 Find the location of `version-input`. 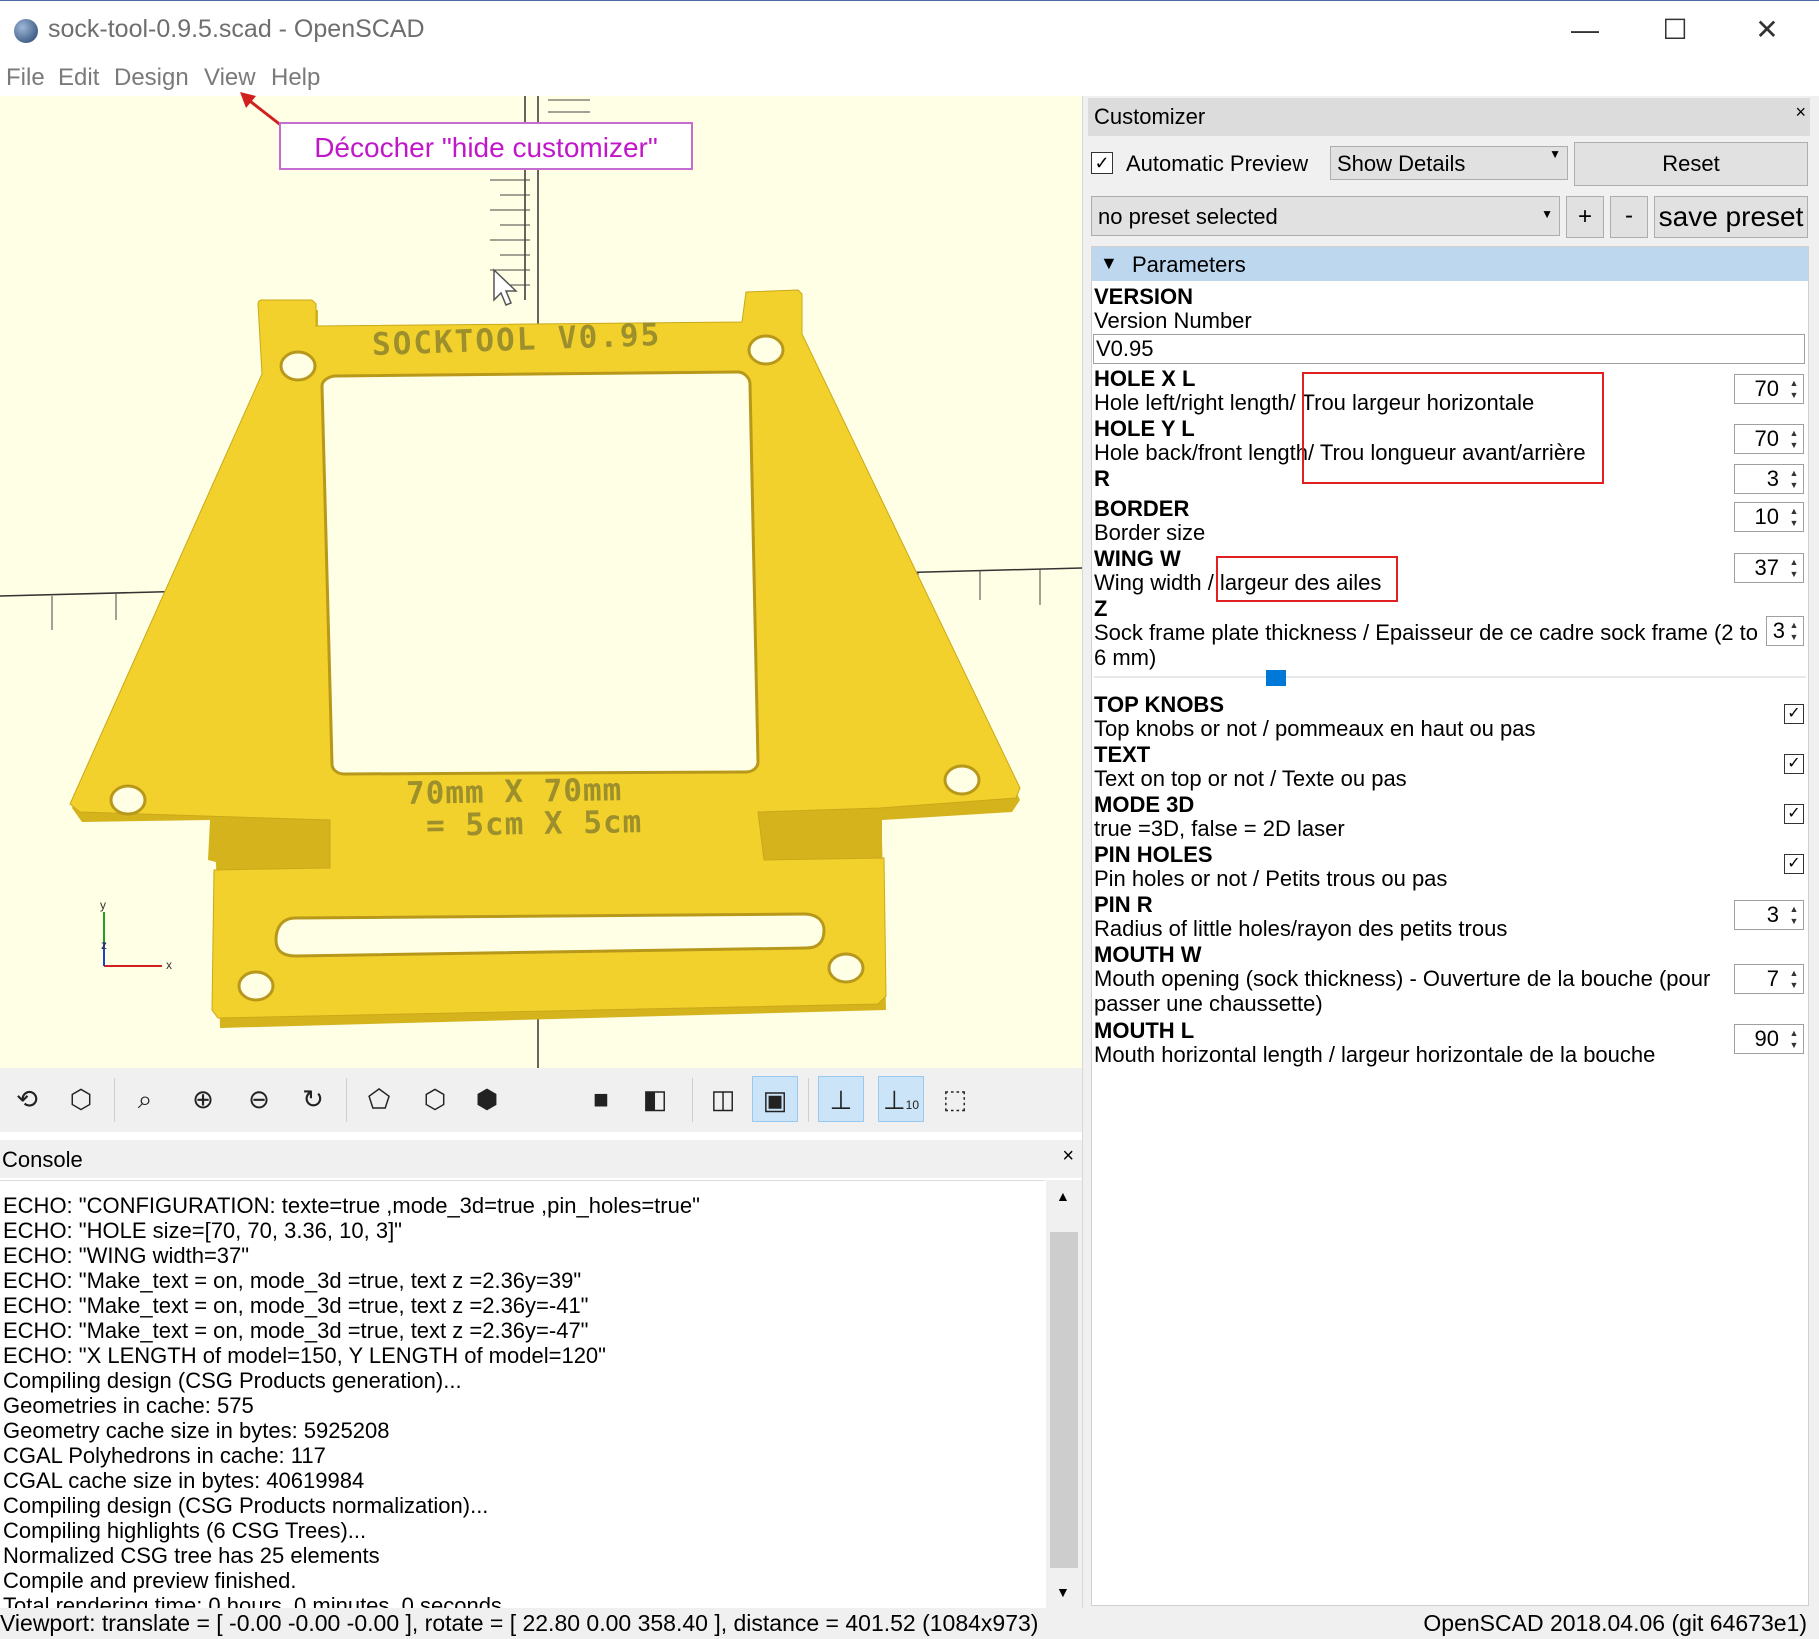

version-input is located at coordinates (1449, 349).